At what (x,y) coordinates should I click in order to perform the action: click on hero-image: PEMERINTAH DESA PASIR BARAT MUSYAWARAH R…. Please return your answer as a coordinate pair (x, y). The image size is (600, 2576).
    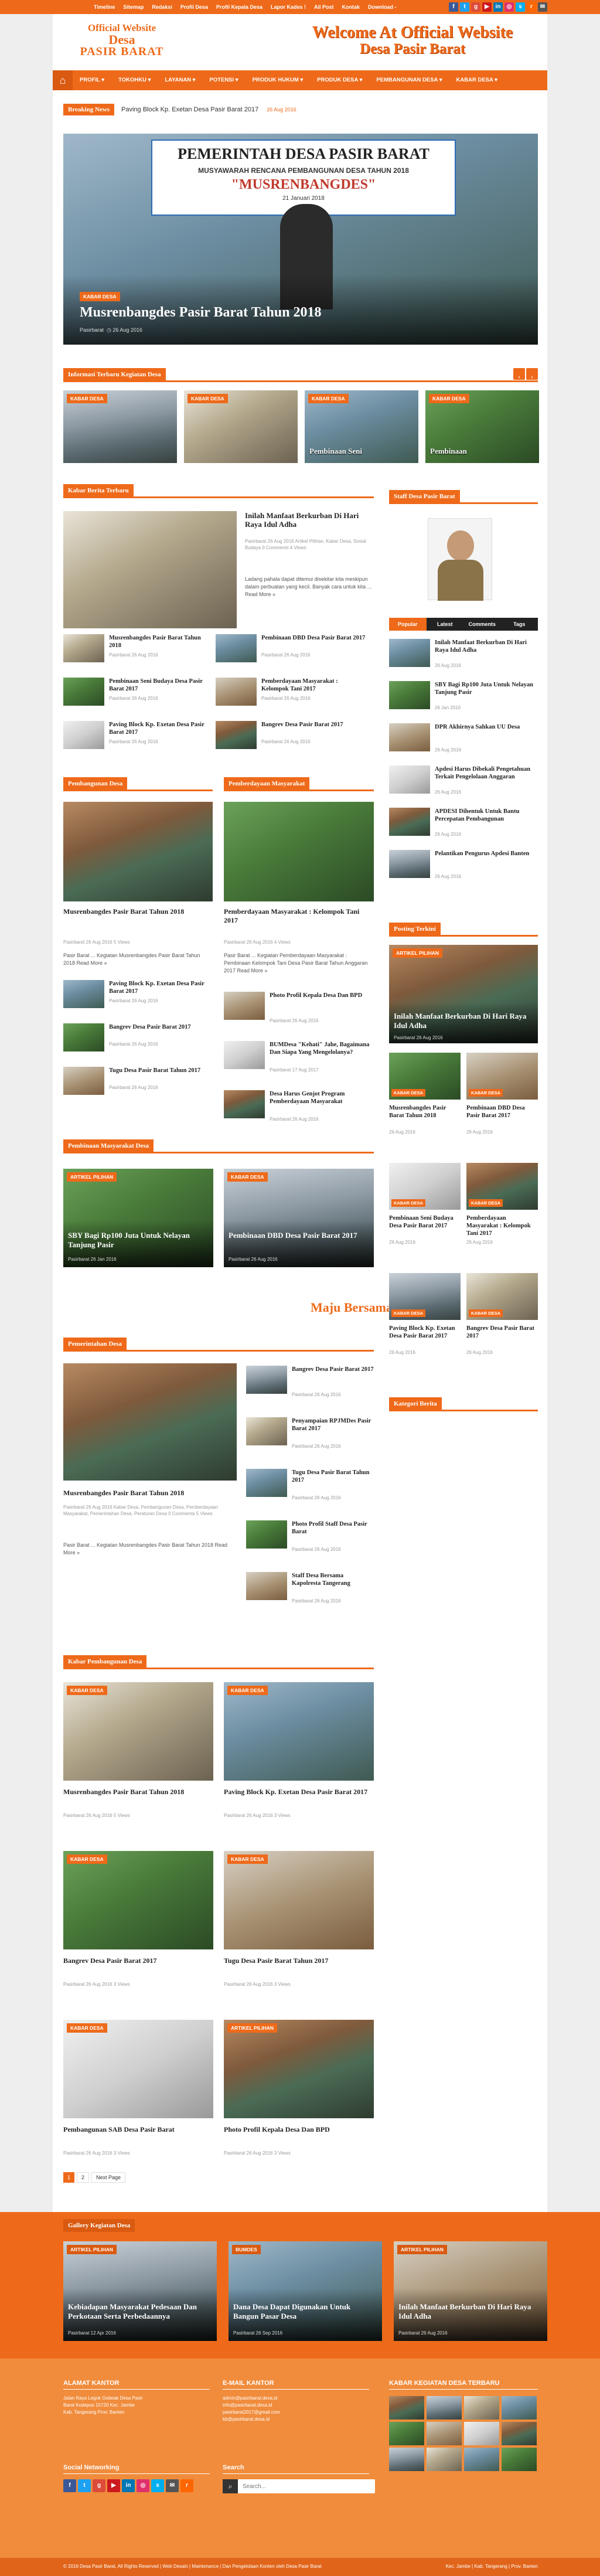
    Looking at the image, I should click on (300, 239).